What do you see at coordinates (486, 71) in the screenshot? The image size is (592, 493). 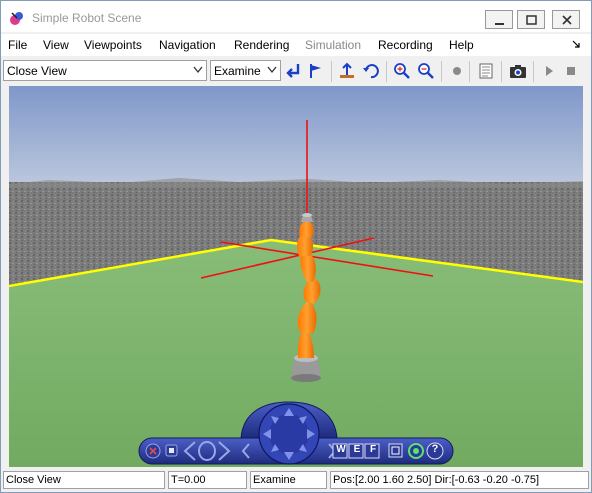 I see `capture-settings-icon` at bounding box center [486, 71].